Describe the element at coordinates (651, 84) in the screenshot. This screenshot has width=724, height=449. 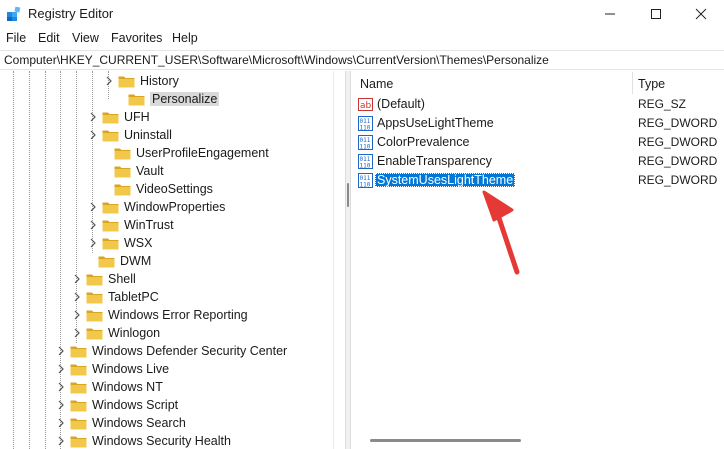
I see `column-type-header: Type` at that location.